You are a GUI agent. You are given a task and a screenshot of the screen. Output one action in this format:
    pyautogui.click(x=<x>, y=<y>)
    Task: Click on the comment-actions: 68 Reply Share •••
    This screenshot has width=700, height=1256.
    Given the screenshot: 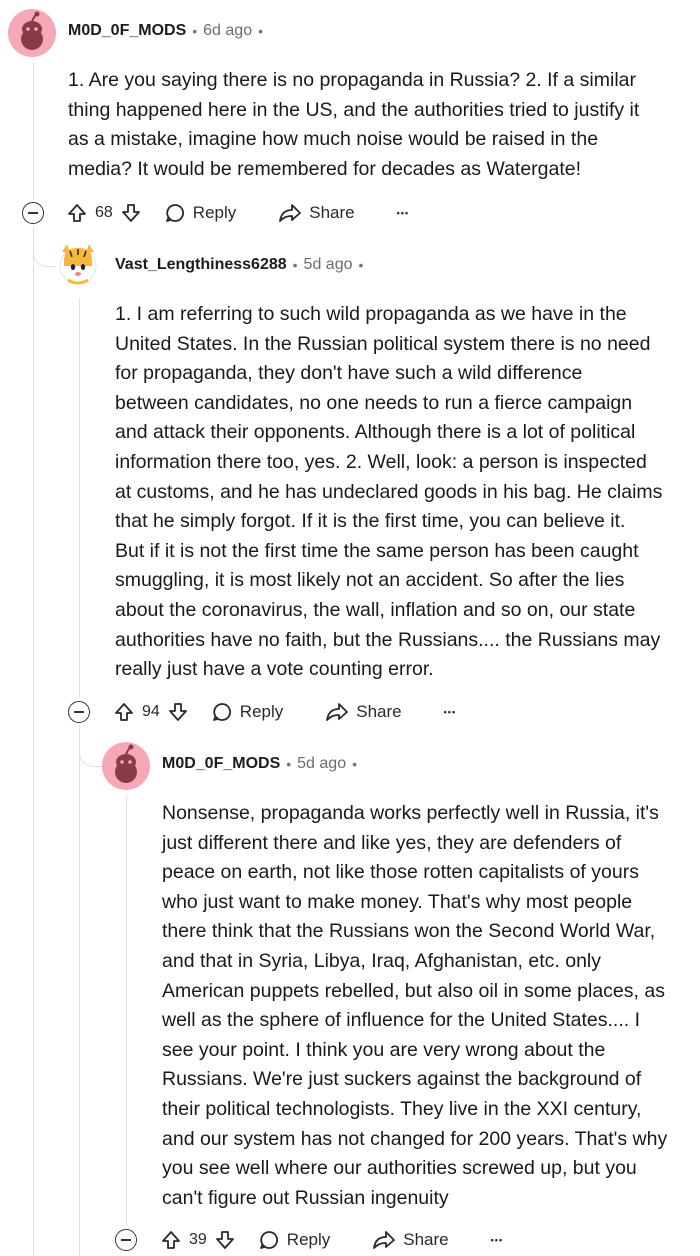 What is the action you would take?
    pyautogui.click(x=237, y=213)
    